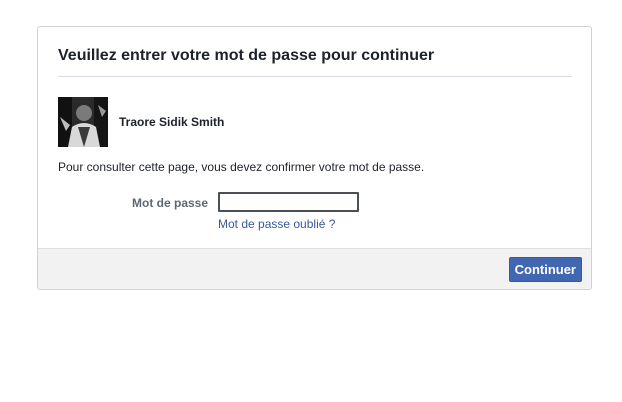 This screenshot has width=622, height=402. I want to click on user-photo-icon, so click(83, 122).